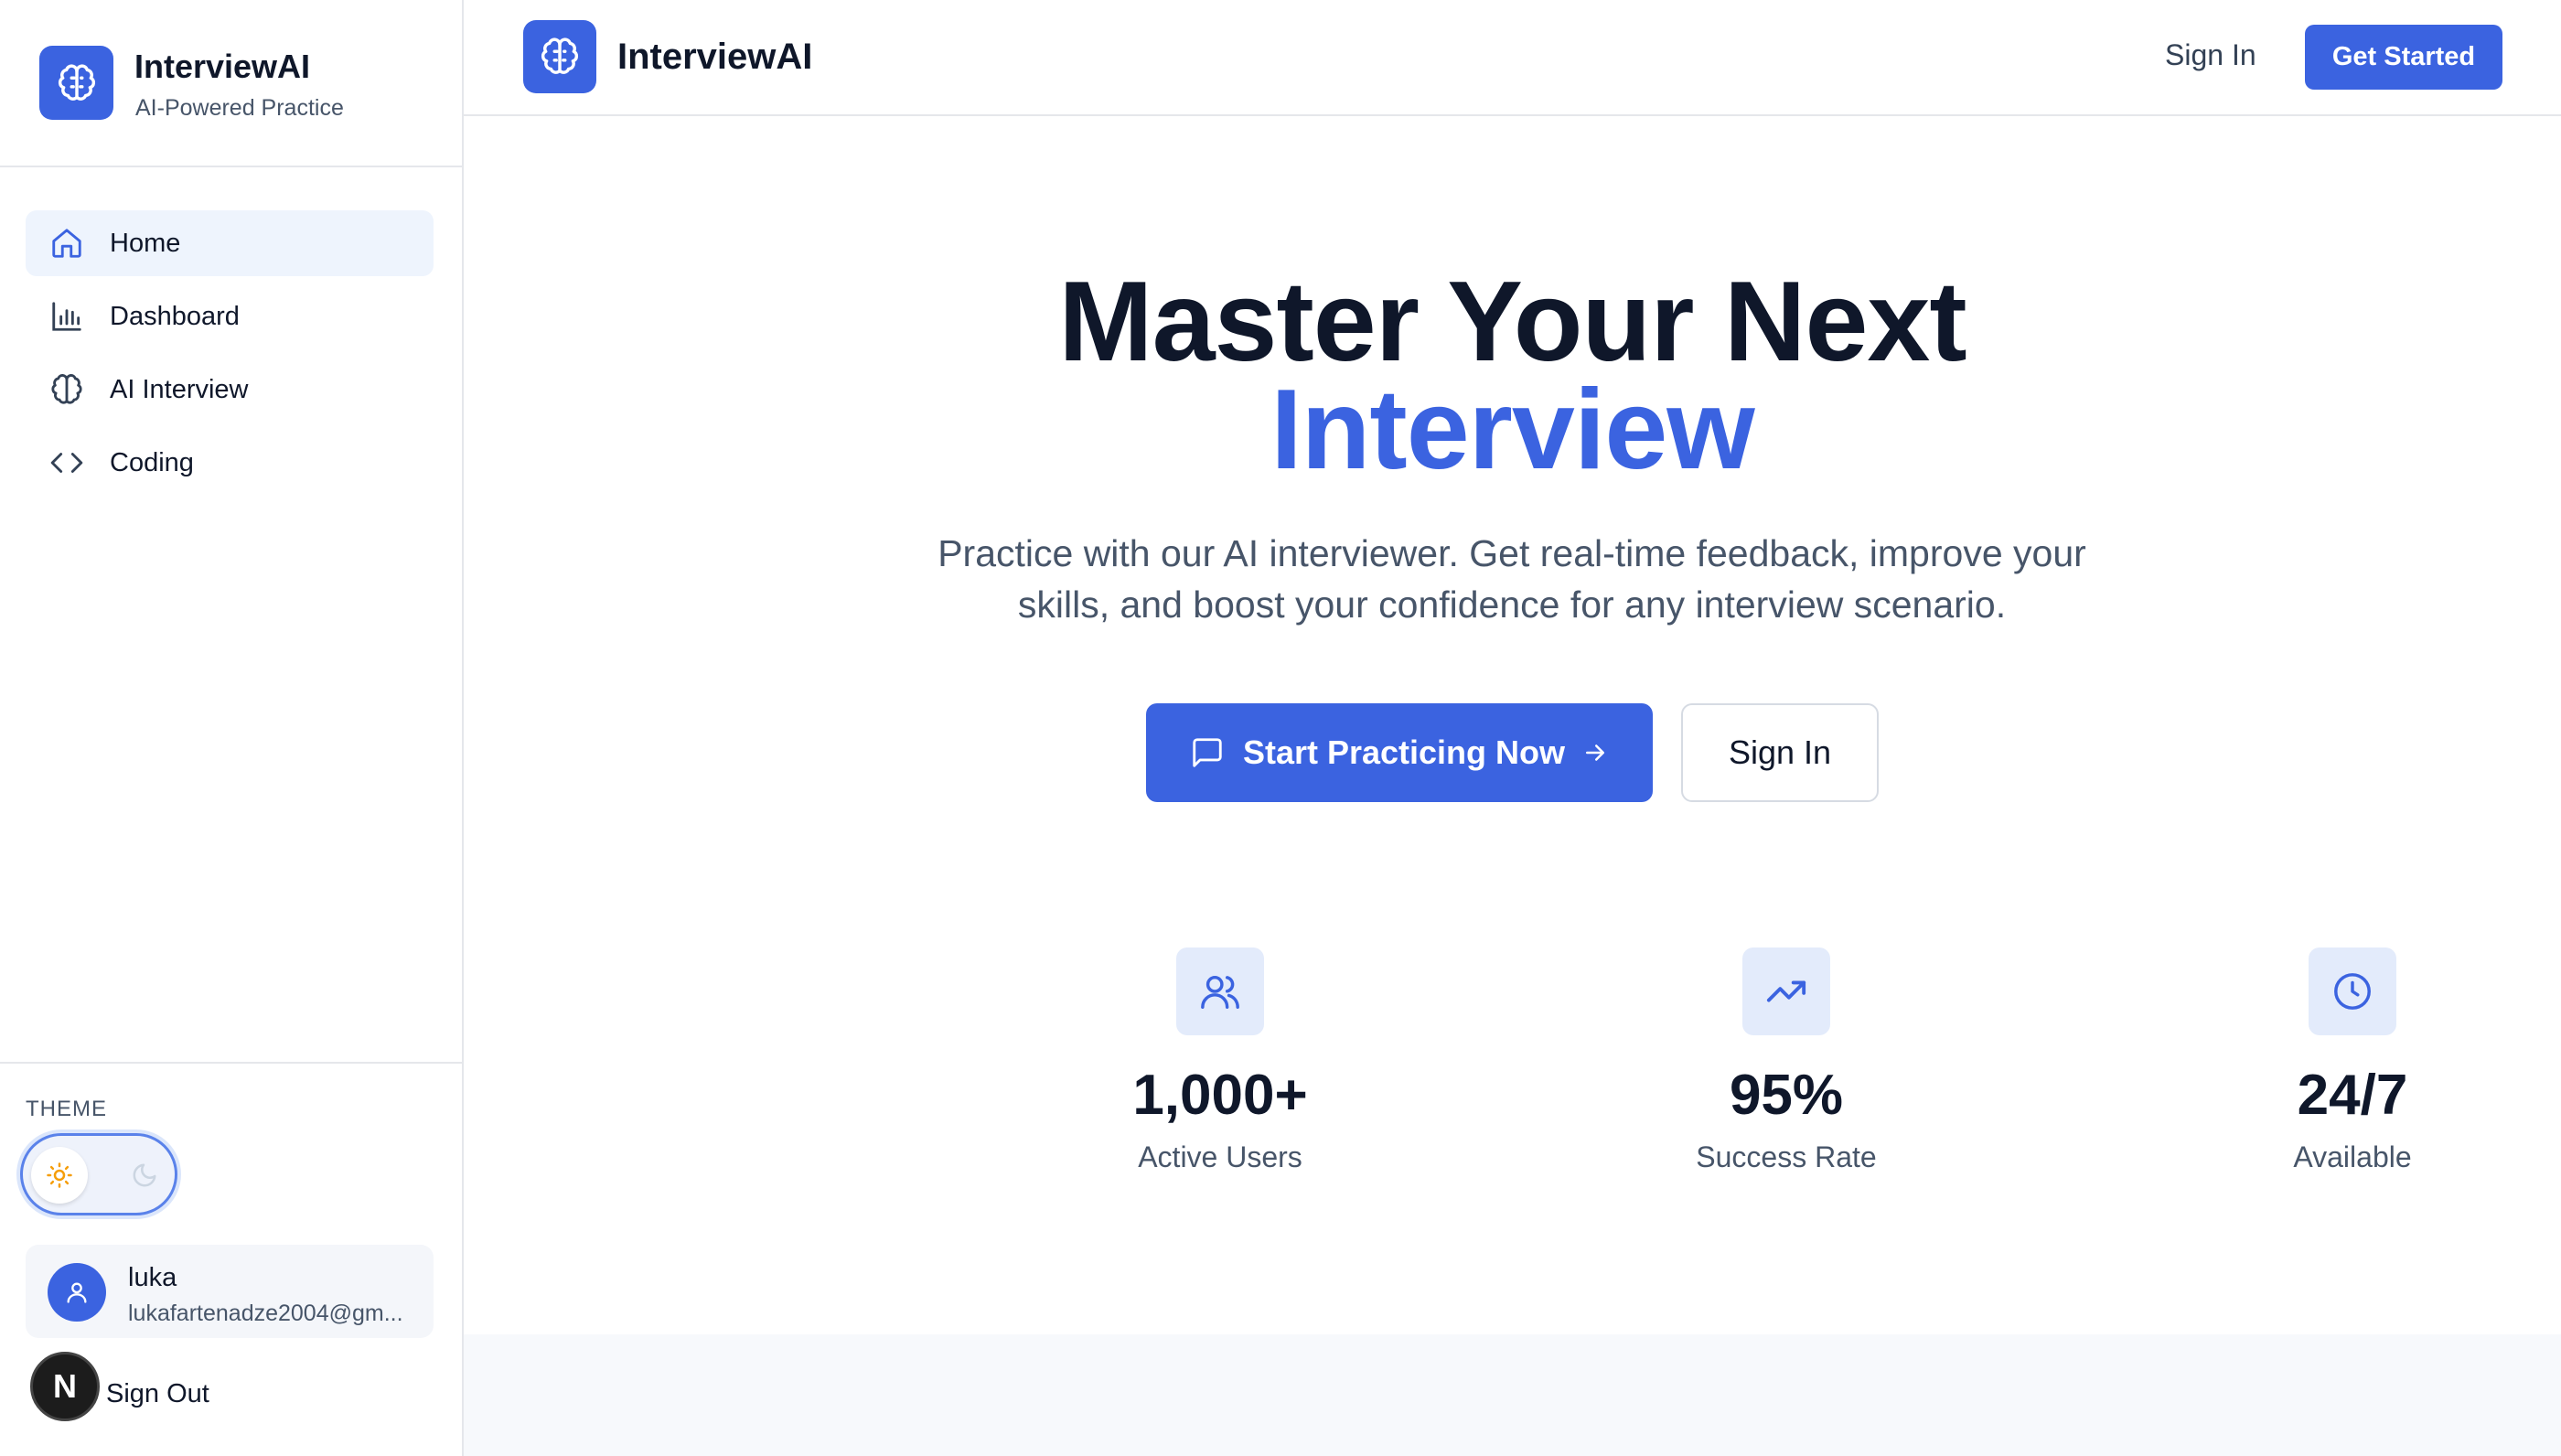  I want to click on sign-out-button: Sign Out, so click(157, 1394).